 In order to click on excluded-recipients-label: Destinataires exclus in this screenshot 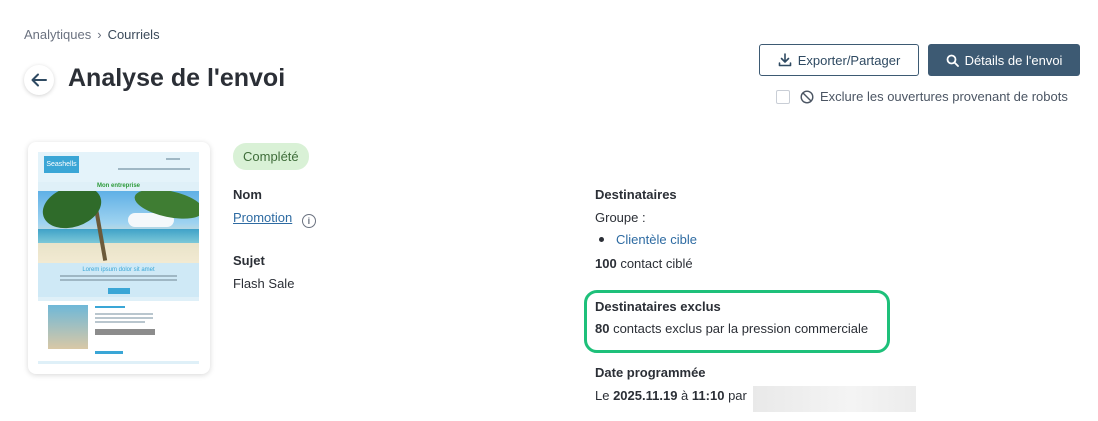, I will do `click(658, 306)`.